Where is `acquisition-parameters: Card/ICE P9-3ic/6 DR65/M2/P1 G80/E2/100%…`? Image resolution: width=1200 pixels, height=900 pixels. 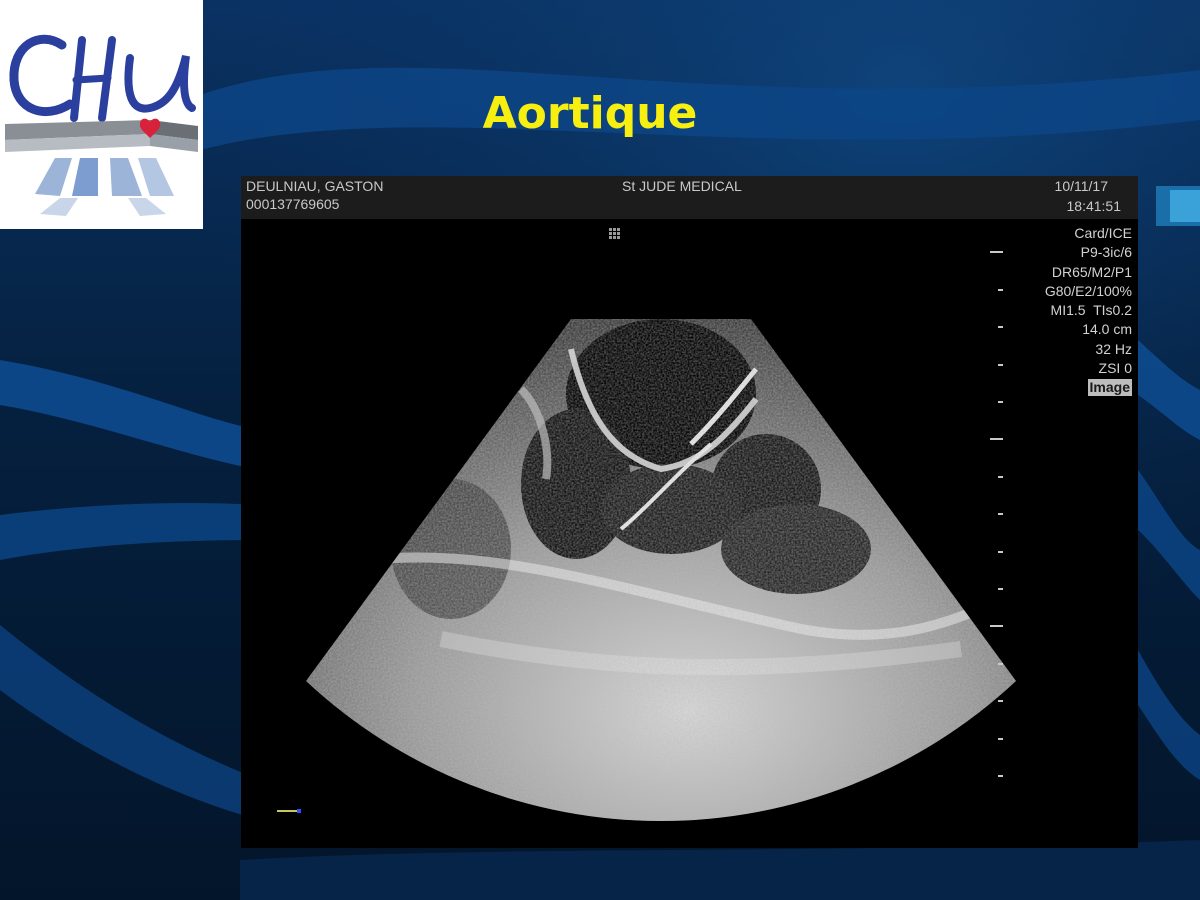
acquisition-parameters: Card/ICE P9-3ic/6 DR65/M2/P1 G80/E2/100%… is located at coordinates (1088, 311).